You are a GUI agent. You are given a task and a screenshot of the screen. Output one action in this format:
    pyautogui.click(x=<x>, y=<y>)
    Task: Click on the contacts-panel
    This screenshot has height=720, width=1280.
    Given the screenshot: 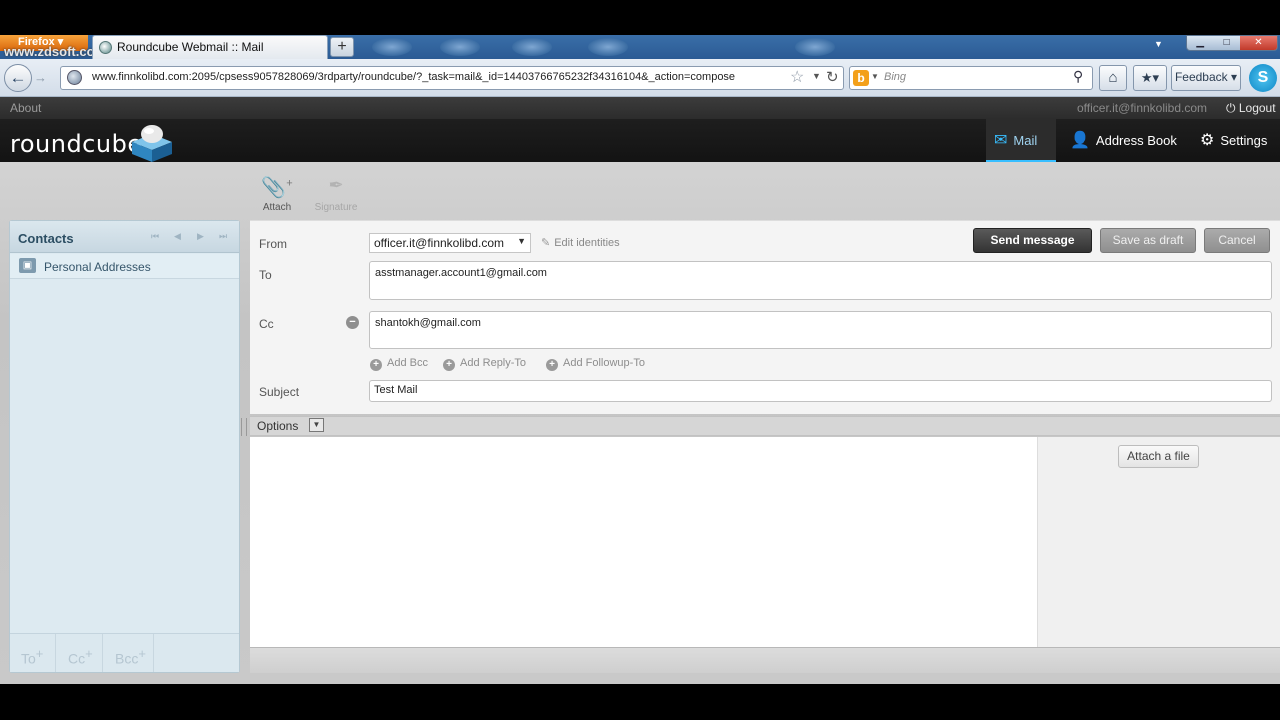 What is the action you would take?
    pyautogui.click(x=124, y=446)
    